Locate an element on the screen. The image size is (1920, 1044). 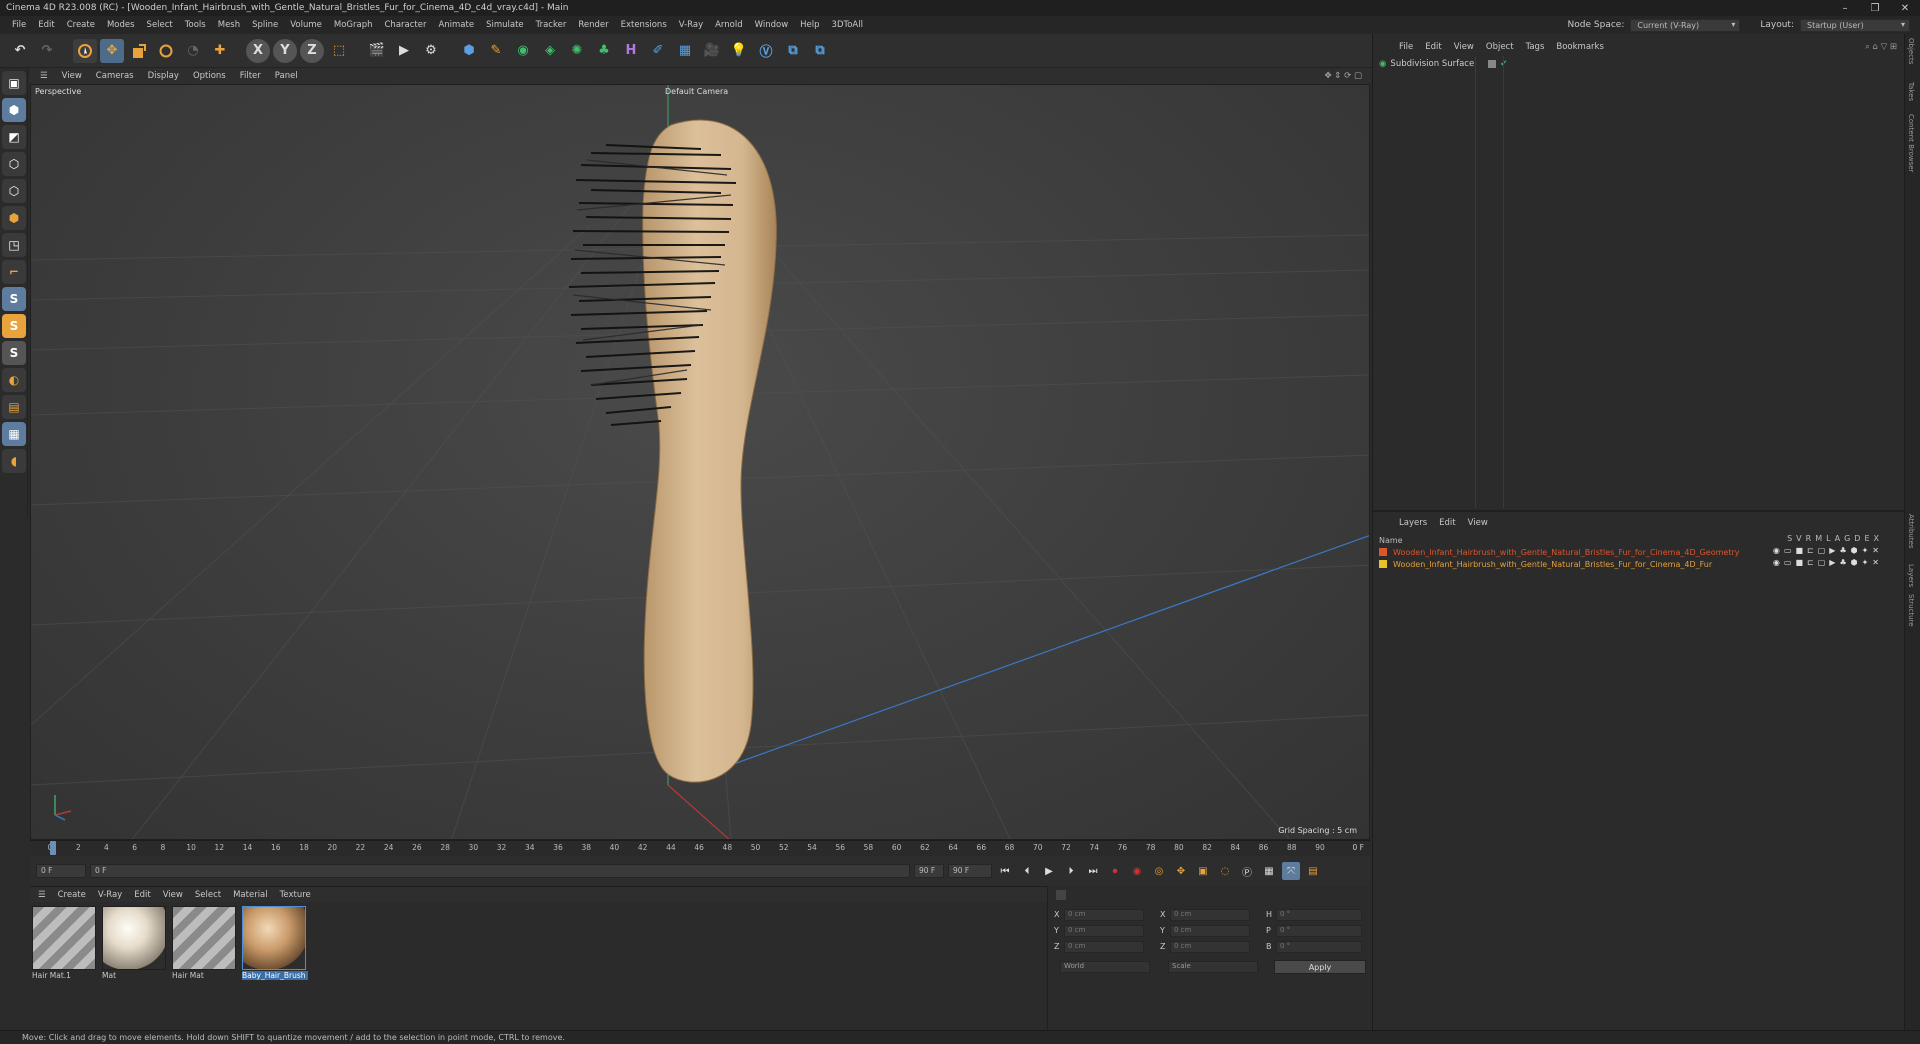
layer-menu-layers: Layers is located at coordinates (1413, 523).